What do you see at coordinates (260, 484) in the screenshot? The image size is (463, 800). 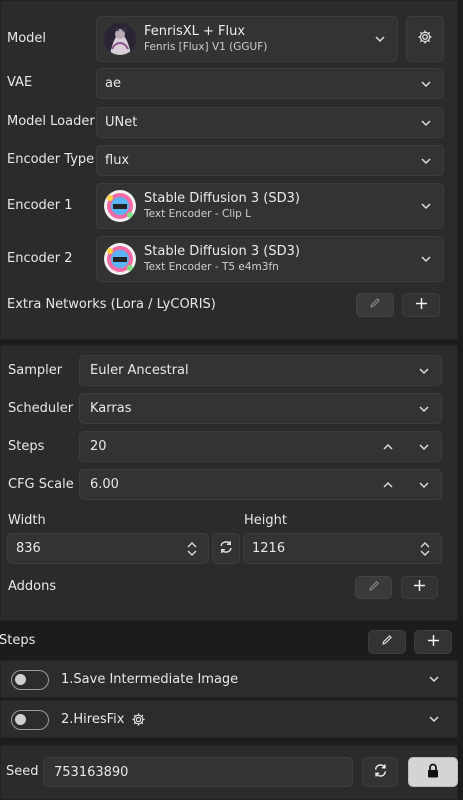 I see `cfg-scale-input: 6.00` at bounding box center [260, 484].